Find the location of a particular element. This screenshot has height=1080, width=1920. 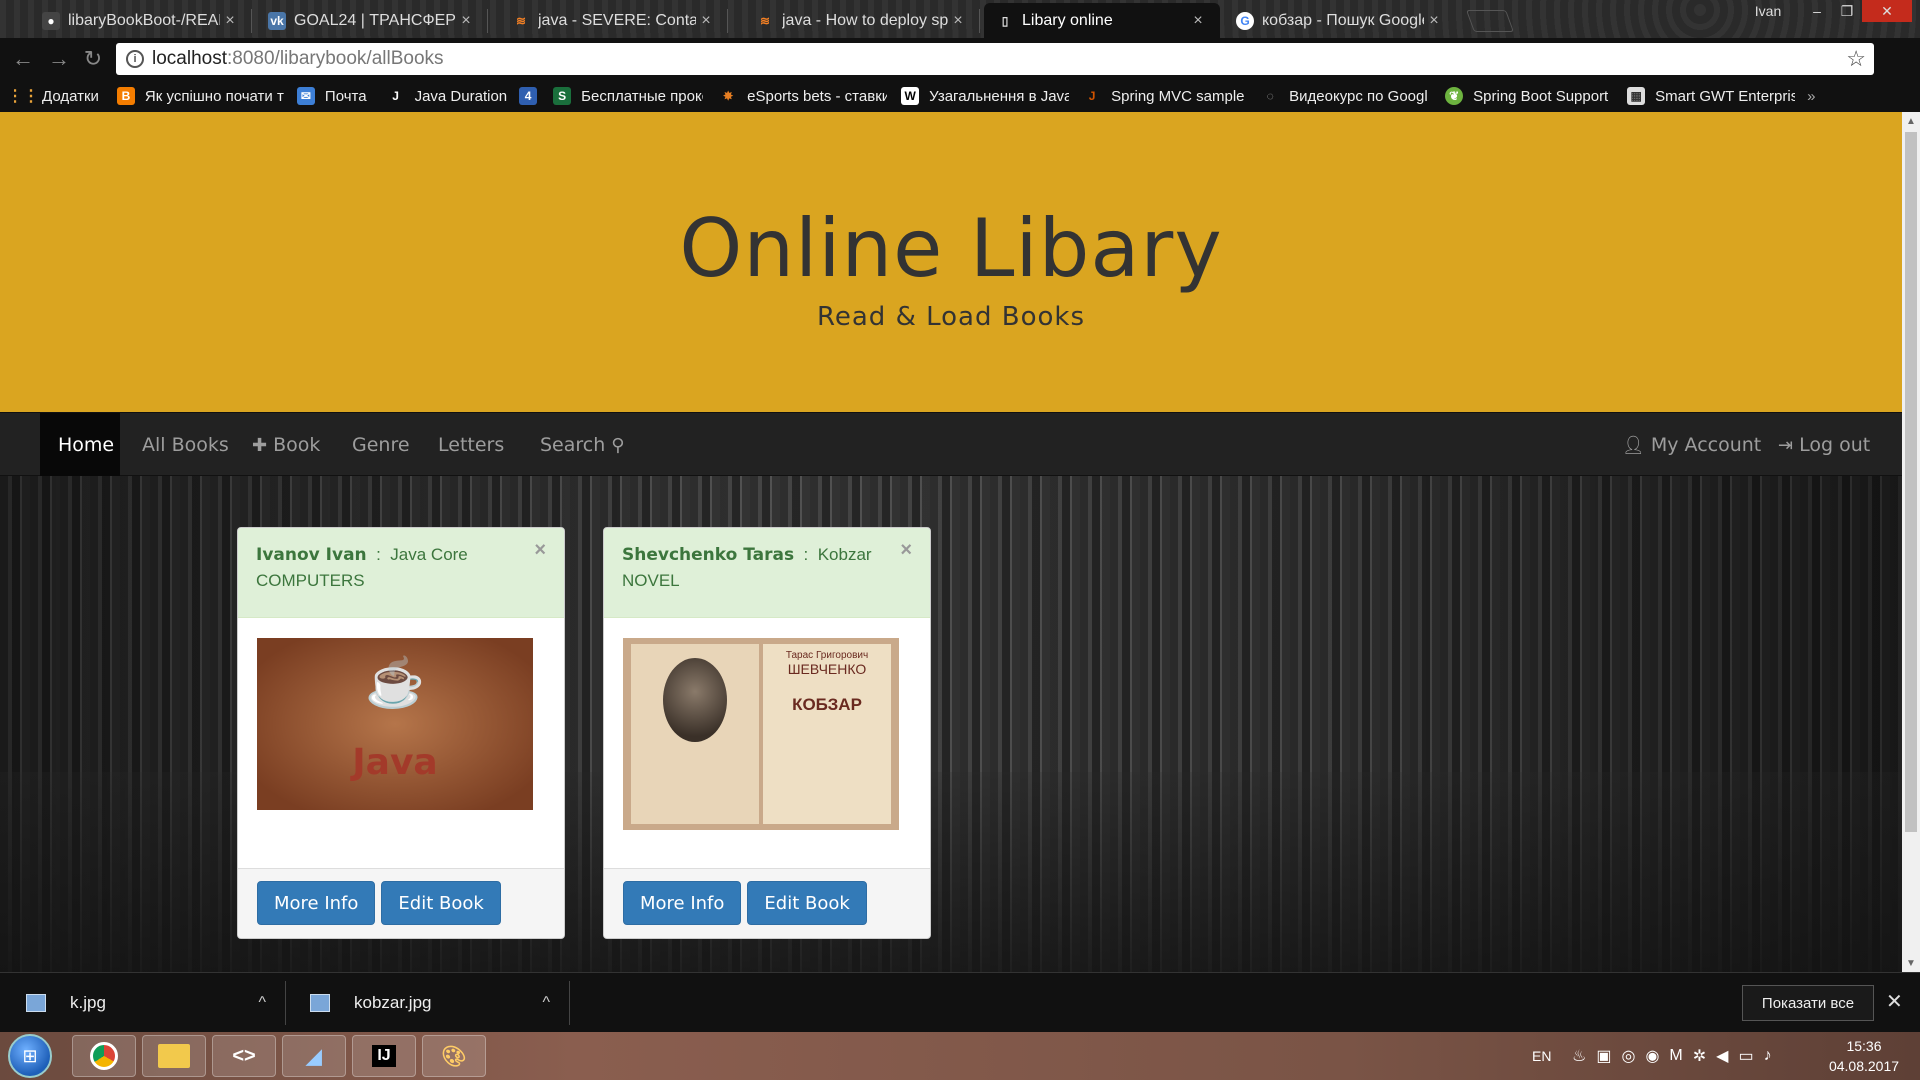

bookmark-apps: ⋮⋮ Додатки is located at coordinates (56, 96).